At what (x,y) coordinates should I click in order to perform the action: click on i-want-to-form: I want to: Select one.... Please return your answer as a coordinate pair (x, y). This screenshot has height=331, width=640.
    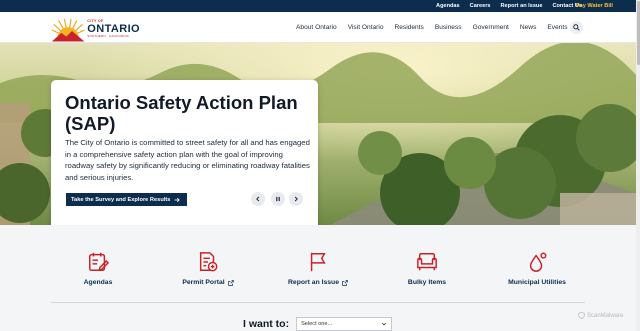
    Looking at the image, I should click on (318, 324).